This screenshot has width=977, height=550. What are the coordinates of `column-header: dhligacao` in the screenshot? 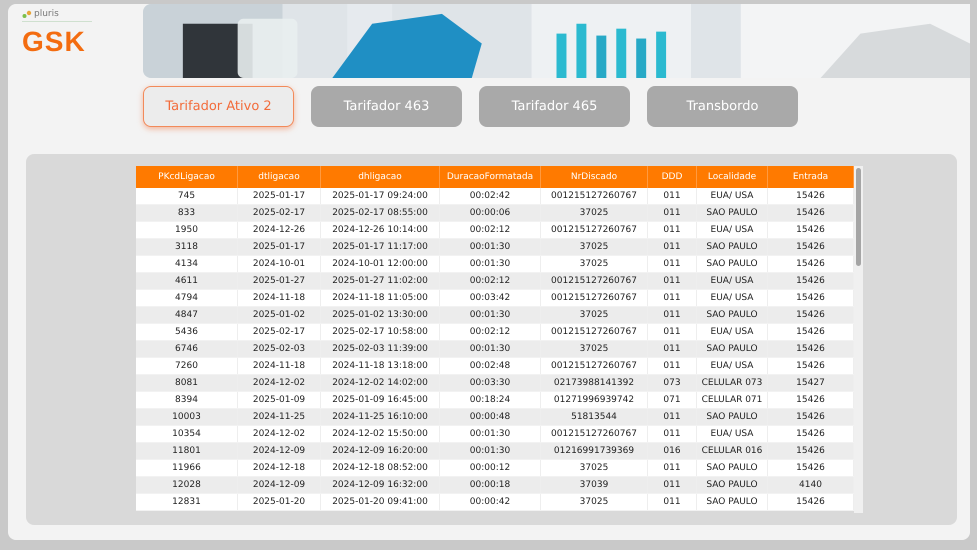 It's located at (380, 177).